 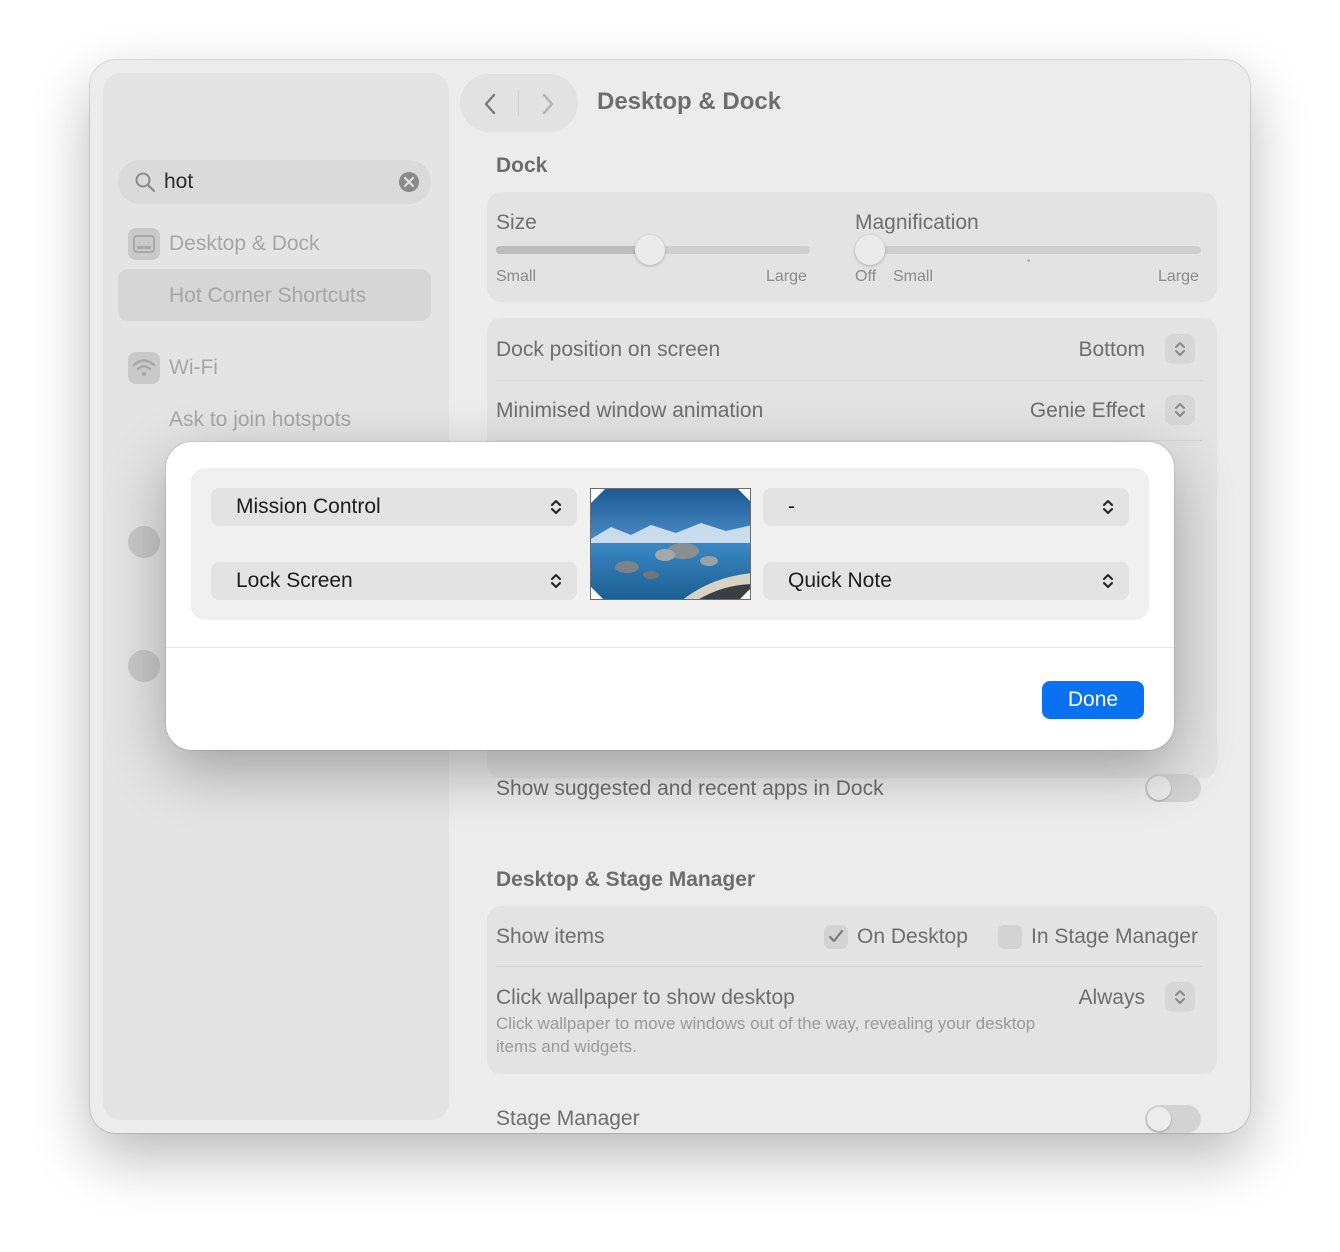 I want to click on accessibility-icon, so click(x=144, y=542).